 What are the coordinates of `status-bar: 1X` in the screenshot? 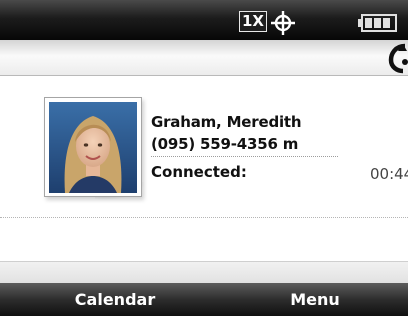 It's located at (204, 20).